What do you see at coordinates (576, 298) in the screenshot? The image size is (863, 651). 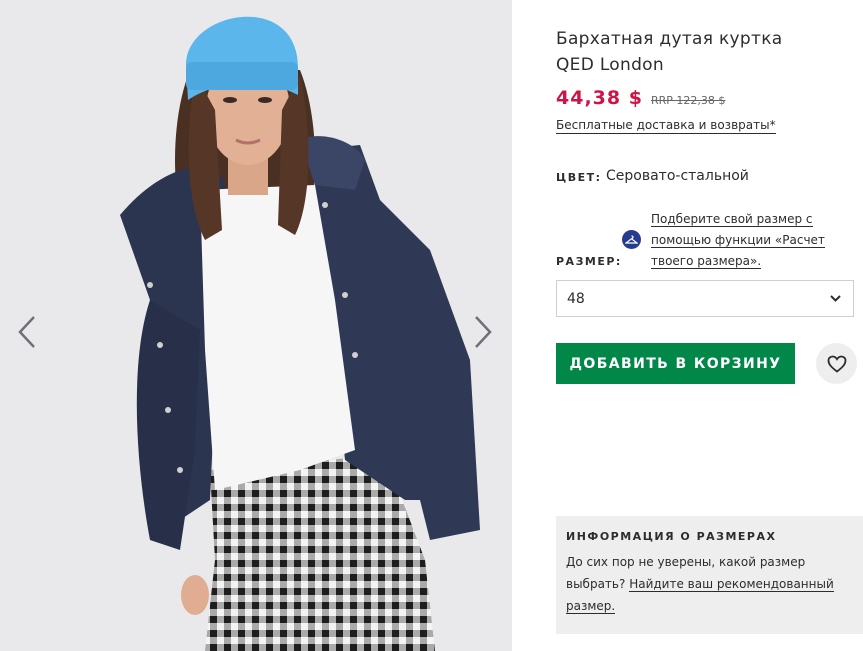 I see `size-selected-value: 48` at bounding box center [576, 298].